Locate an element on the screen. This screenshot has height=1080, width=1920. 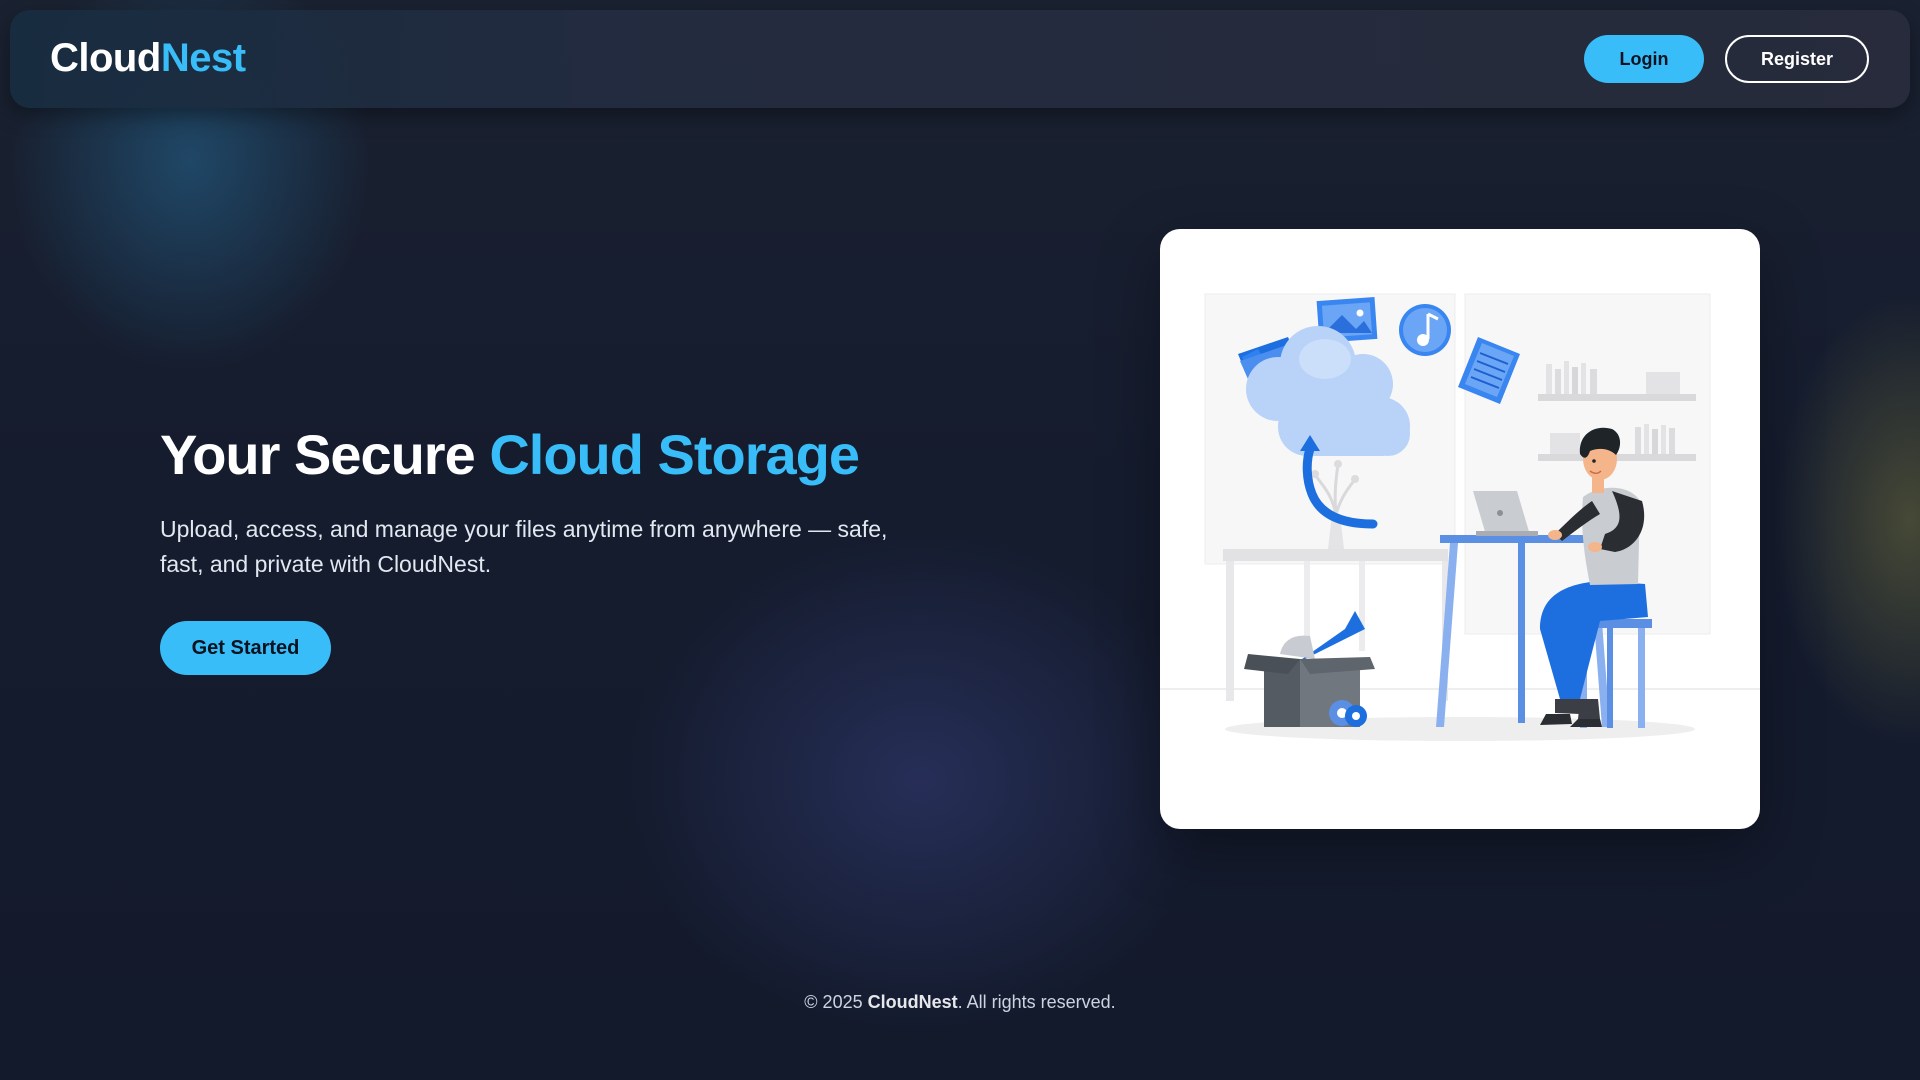
hero-title: Your Secure Cloud Storage is located at coordinates (510, 454).